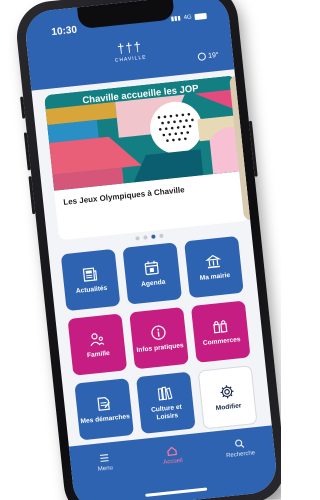 This screenshot has width=320, height=500. Describe the element at coordinates (240, 455) in the screenshot. I see `nav-label: Recherche` at that location.